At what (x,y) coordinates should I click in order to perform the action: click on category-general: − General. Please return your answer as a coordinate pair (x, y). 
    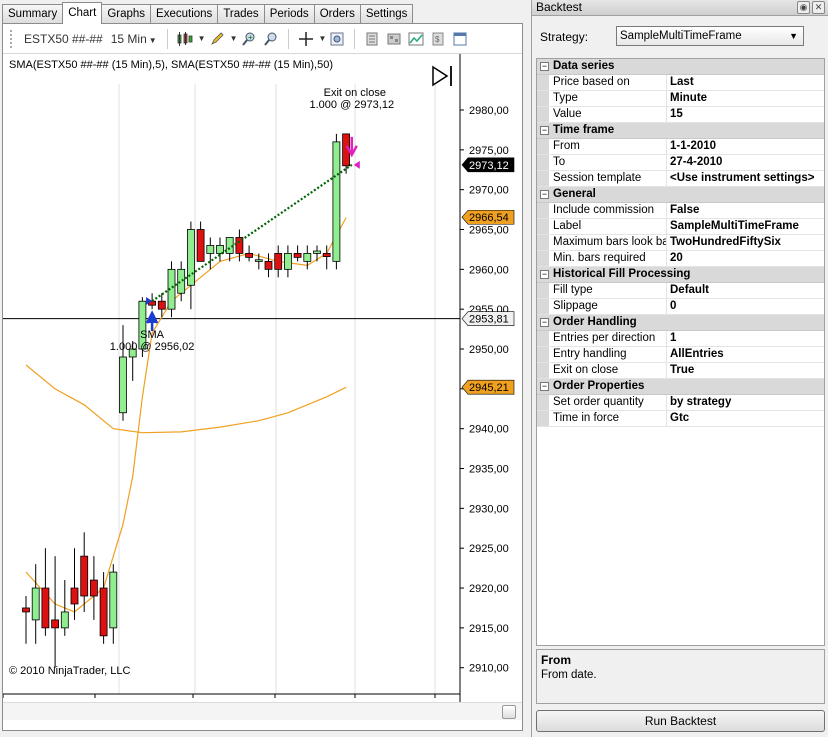
    Looking at the image, I should click on (680, 195).